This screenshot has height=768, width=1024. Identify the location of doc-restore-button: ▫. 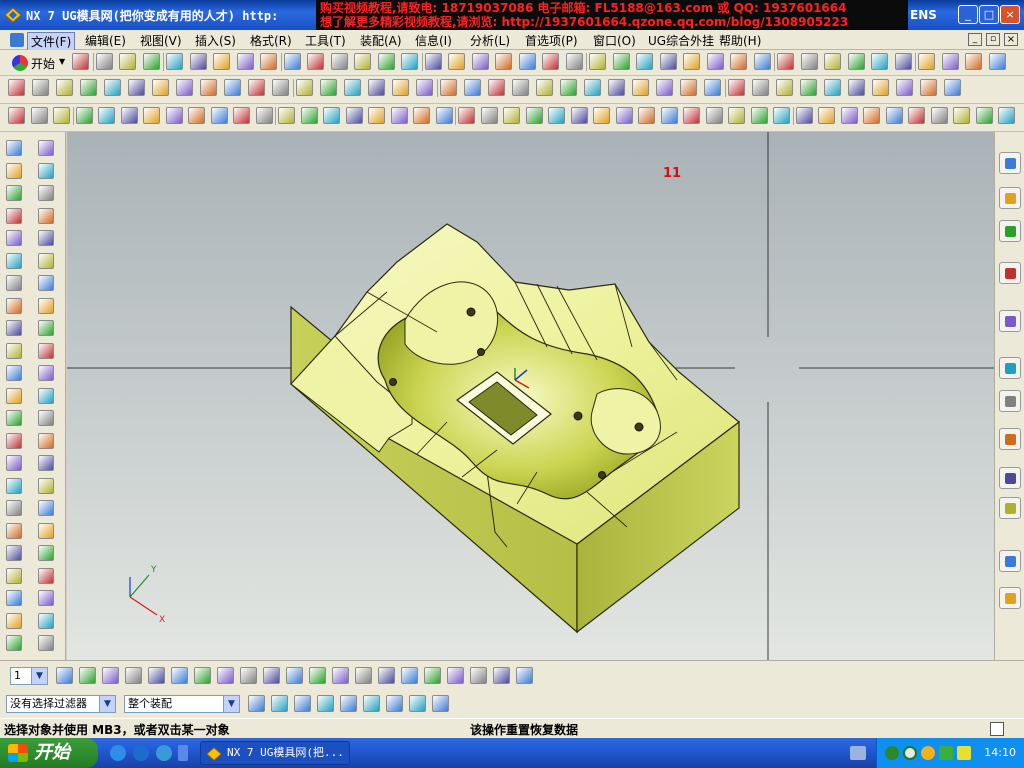
(993, 39).